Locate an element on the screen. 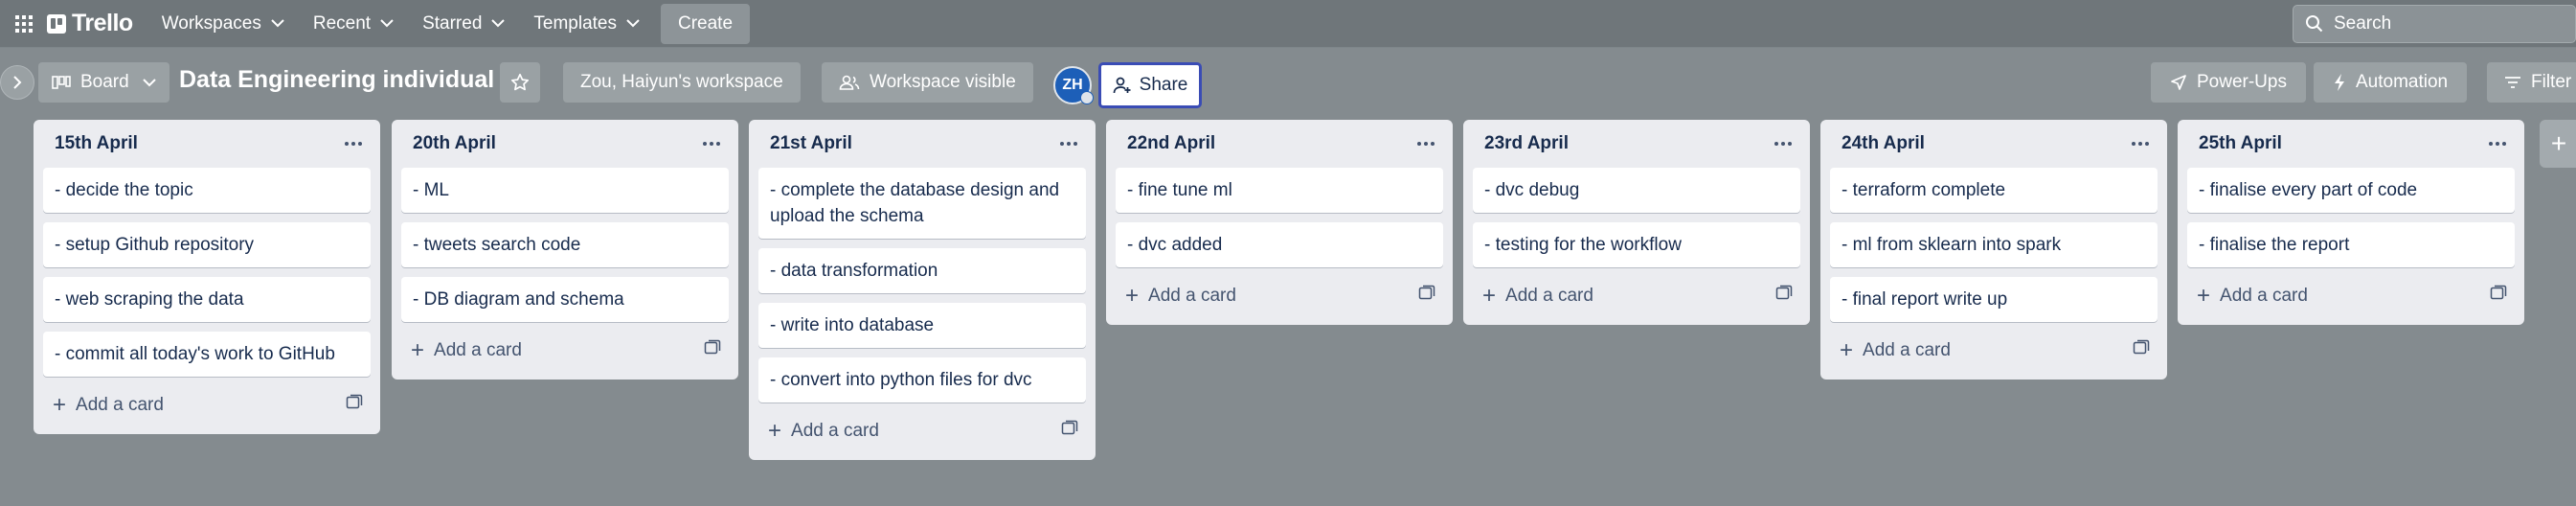  visibility-label: Workspace visible is located at coordinates (943, 82).